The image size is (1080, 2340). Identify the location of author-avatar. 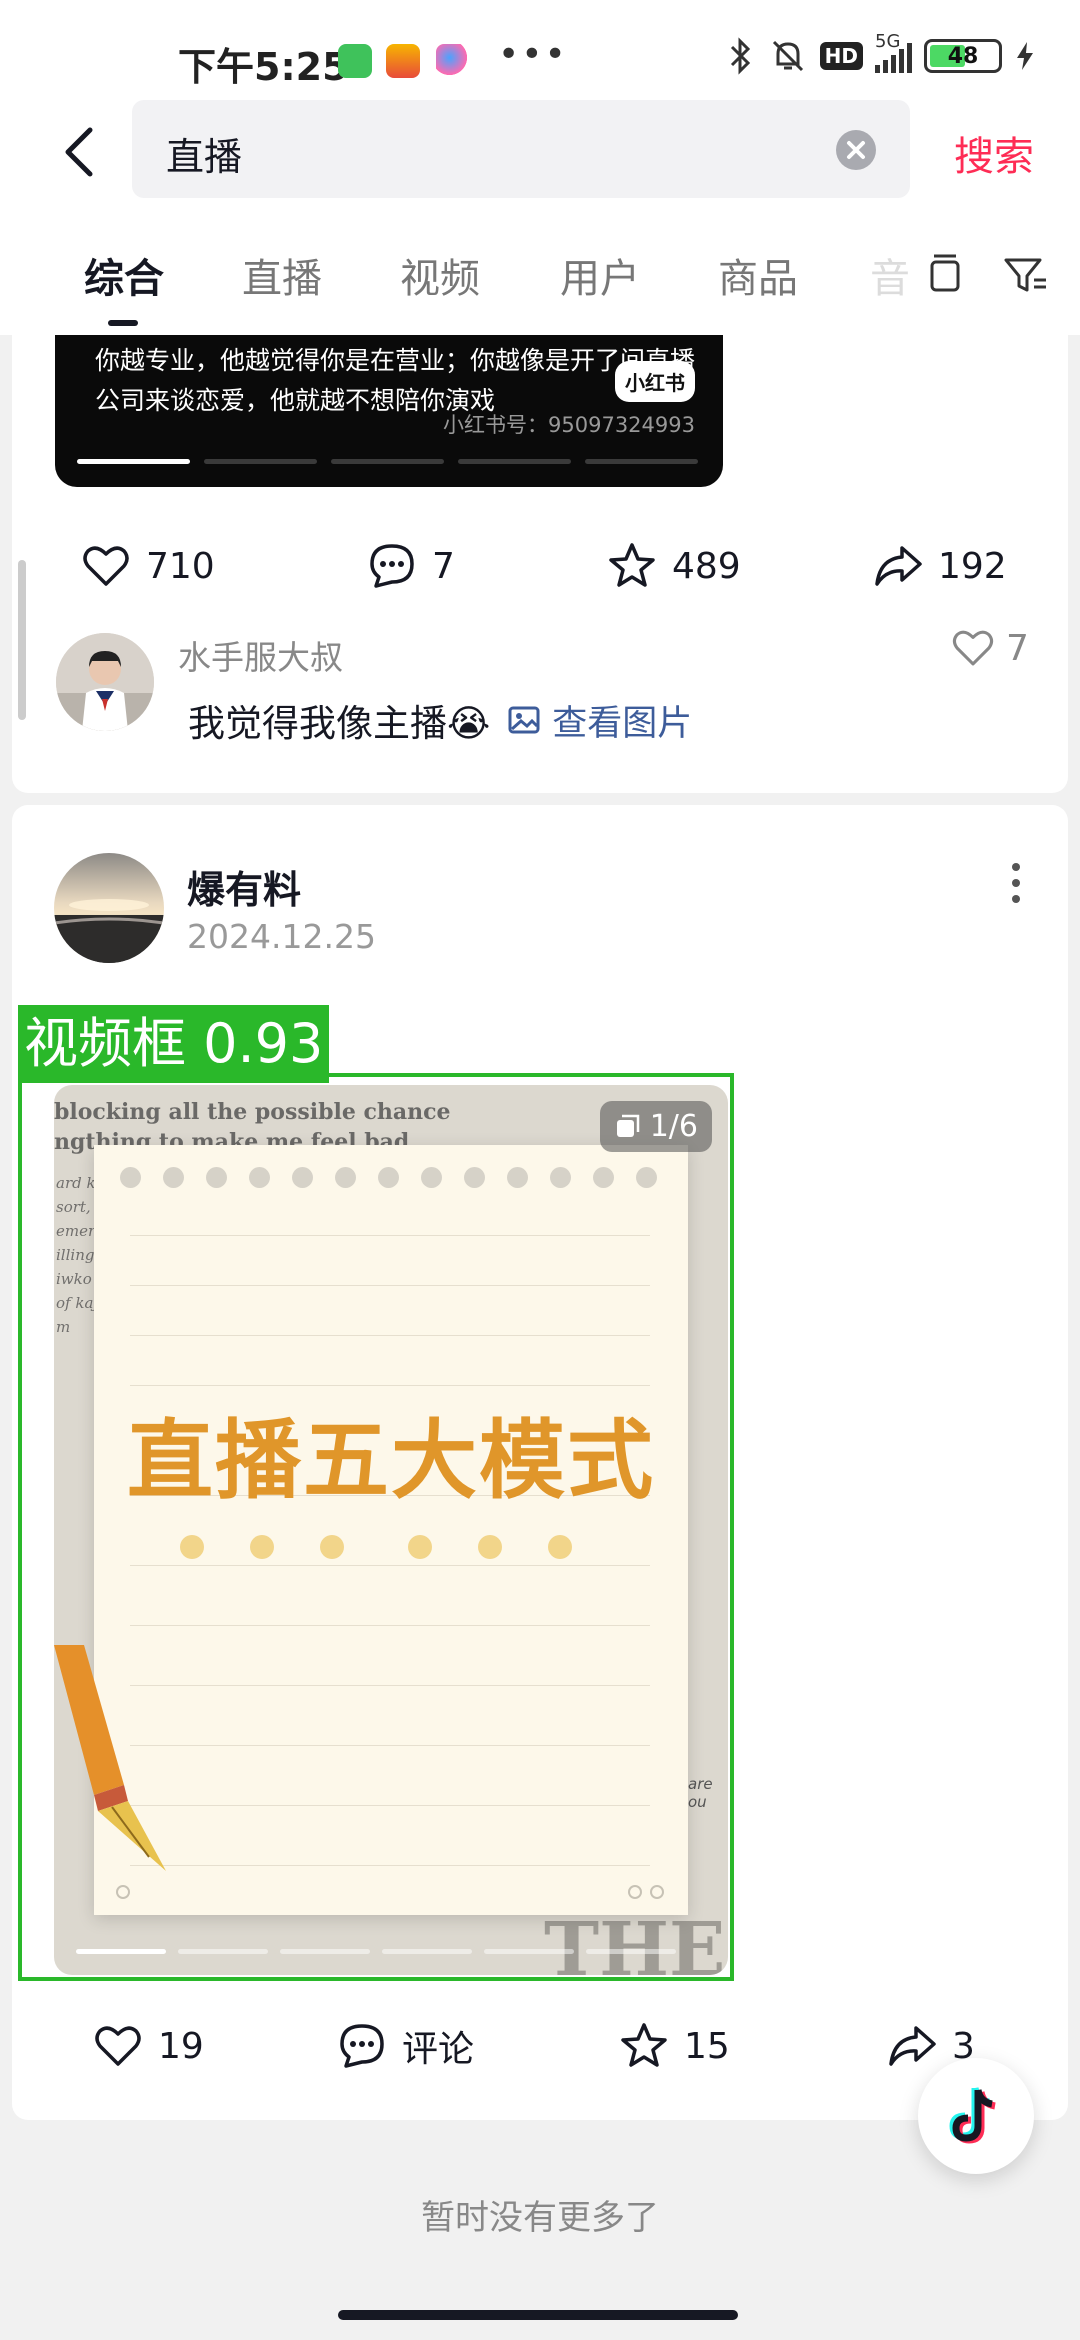
(109, 908).